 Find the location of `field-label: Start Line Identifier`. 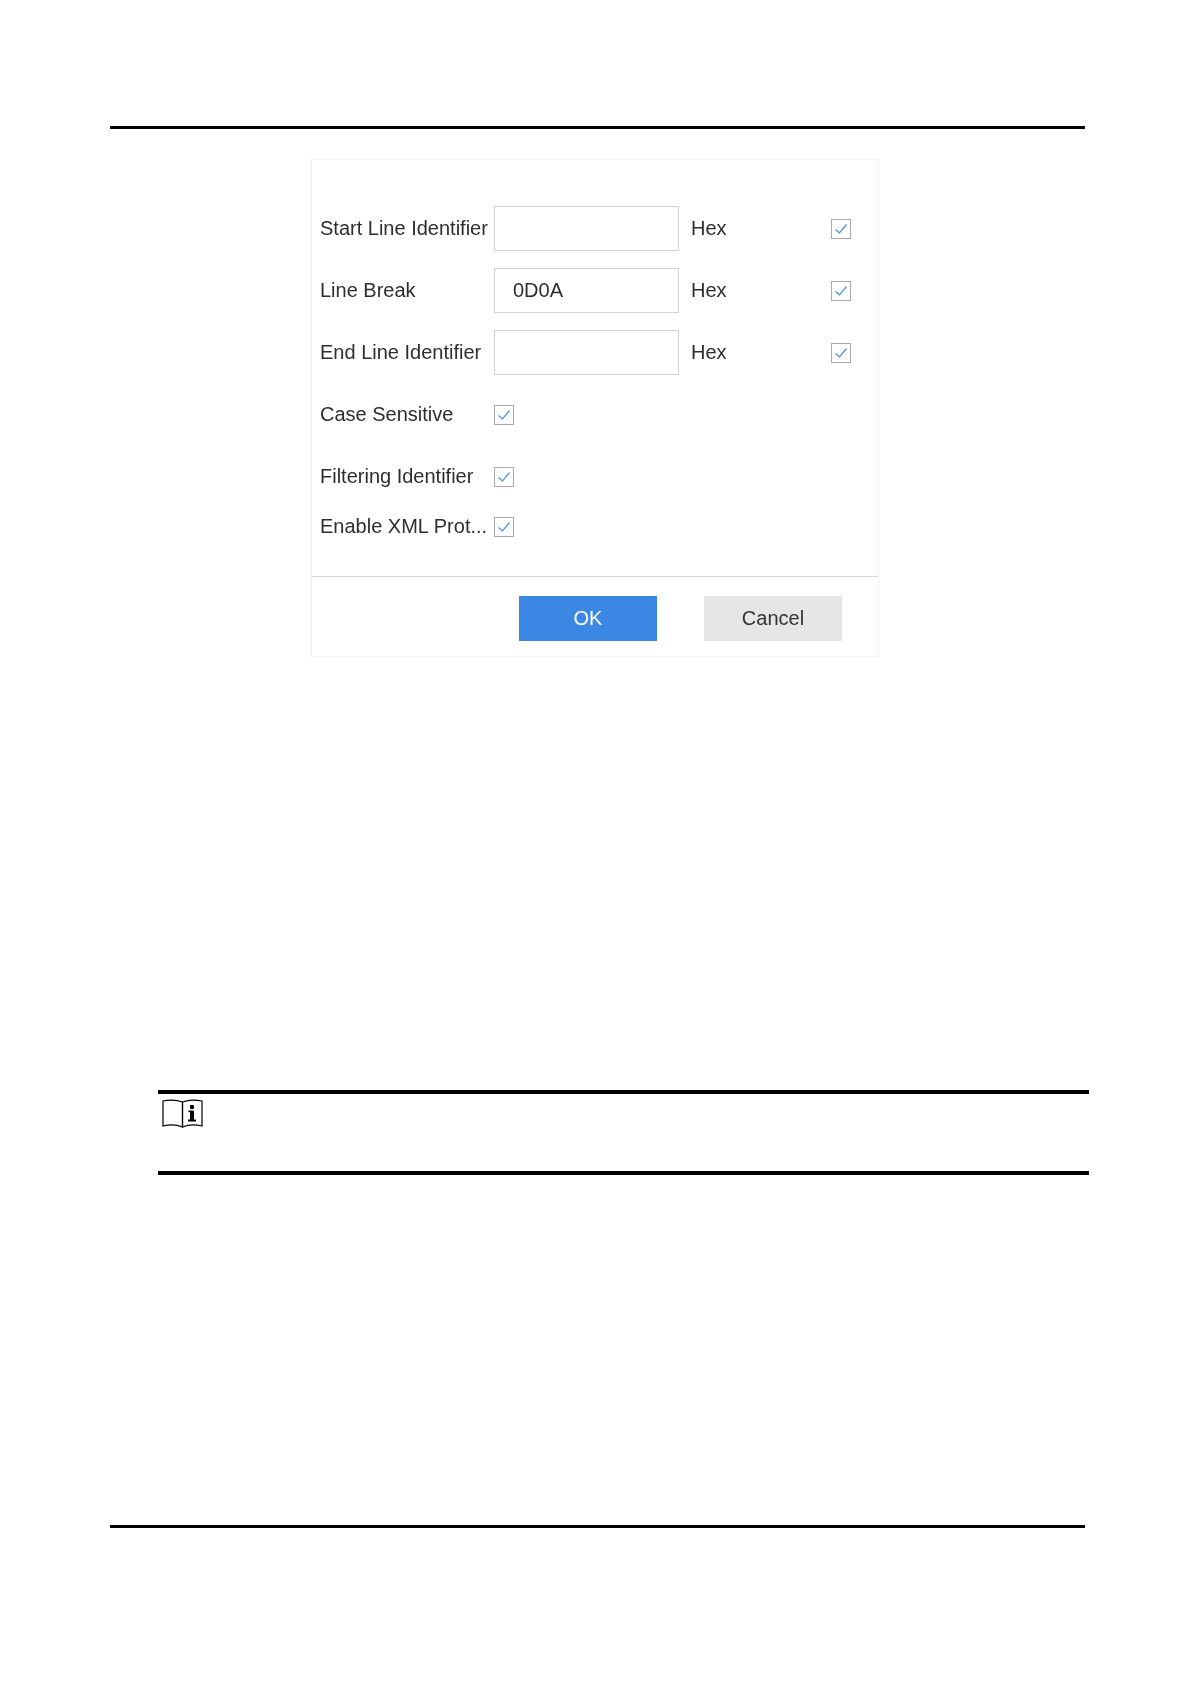

field-label: Start Line Identifier is located at coordinates (404, 228).